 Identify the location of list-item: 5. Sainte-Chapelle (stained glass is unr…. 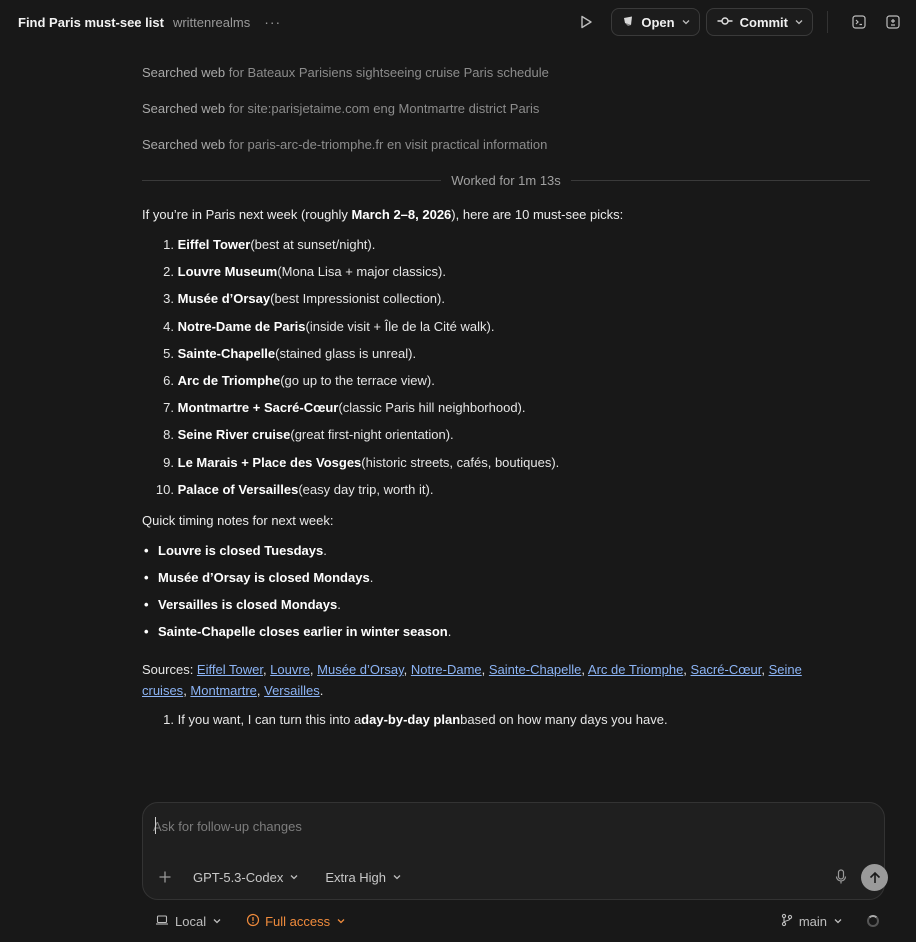
(290, 353).